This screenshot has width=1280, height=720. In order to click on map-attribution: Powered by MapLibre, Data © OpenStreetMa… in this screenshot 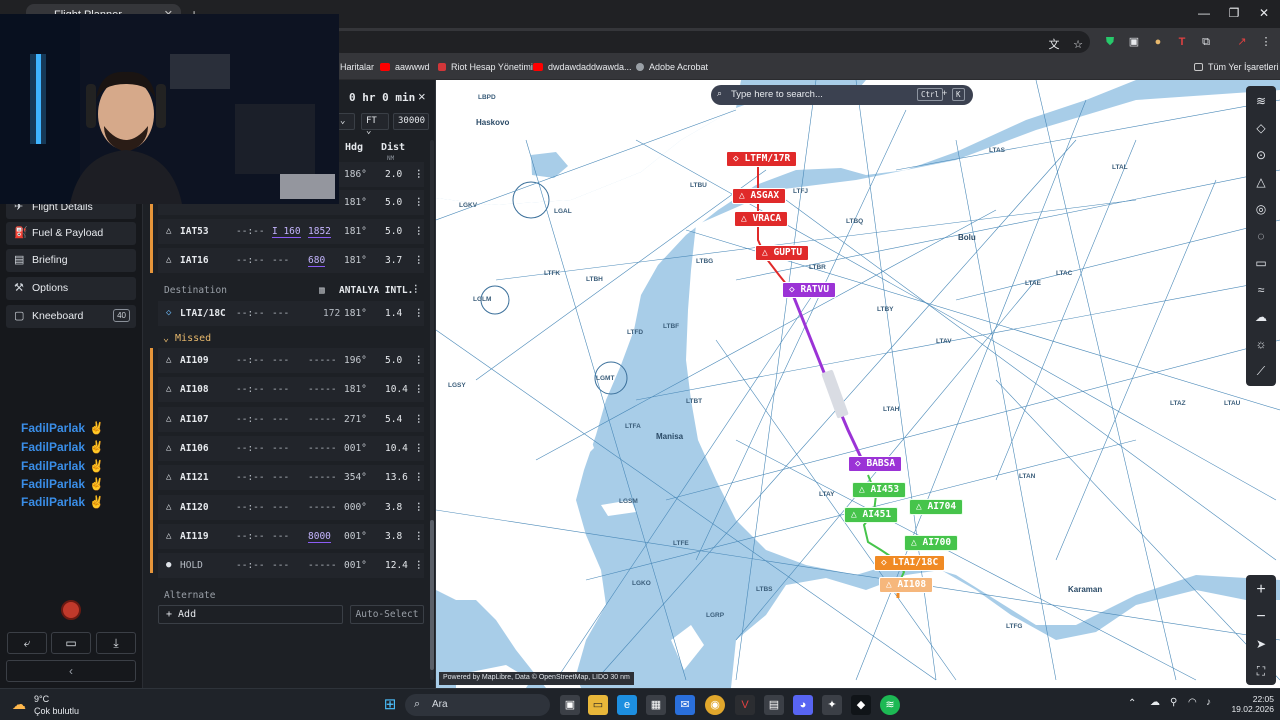, I will do `click(536, 678)`.